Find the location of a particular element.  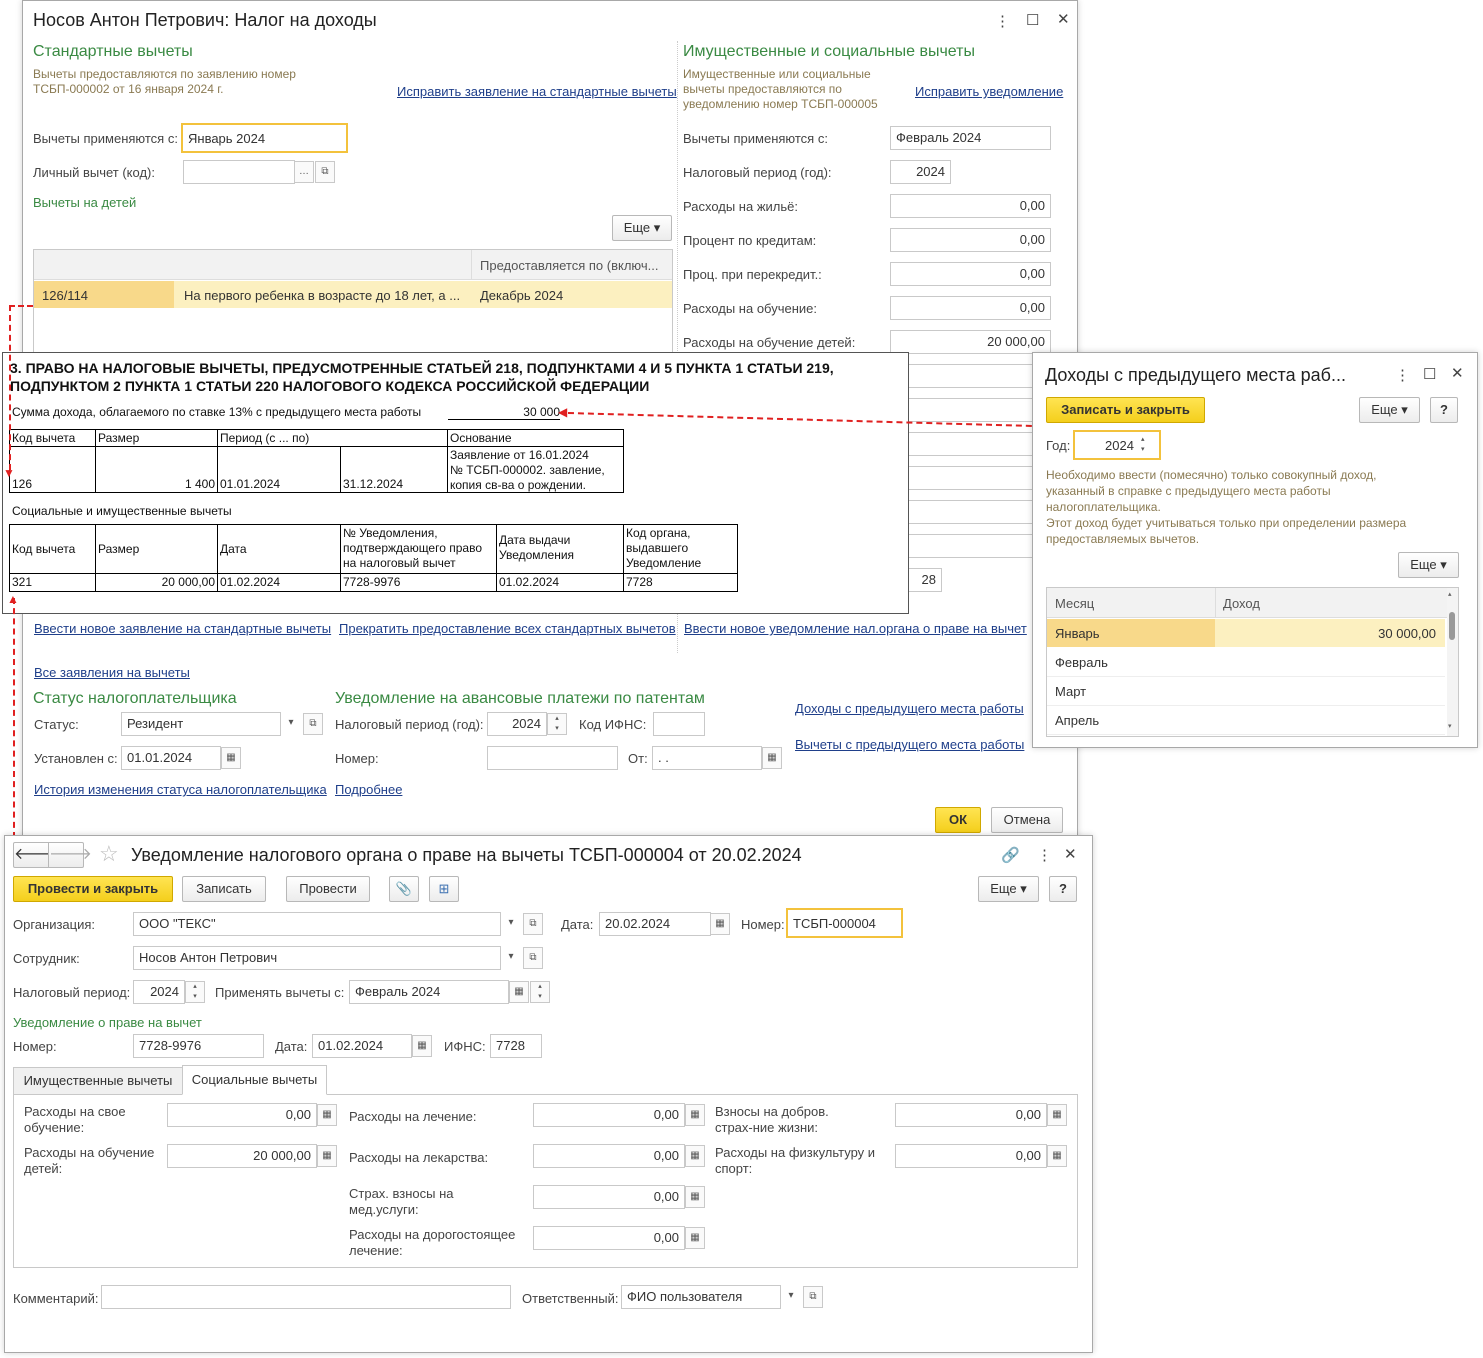

more-button-2: Еще ▾ is located at coordinates (1428, 565).